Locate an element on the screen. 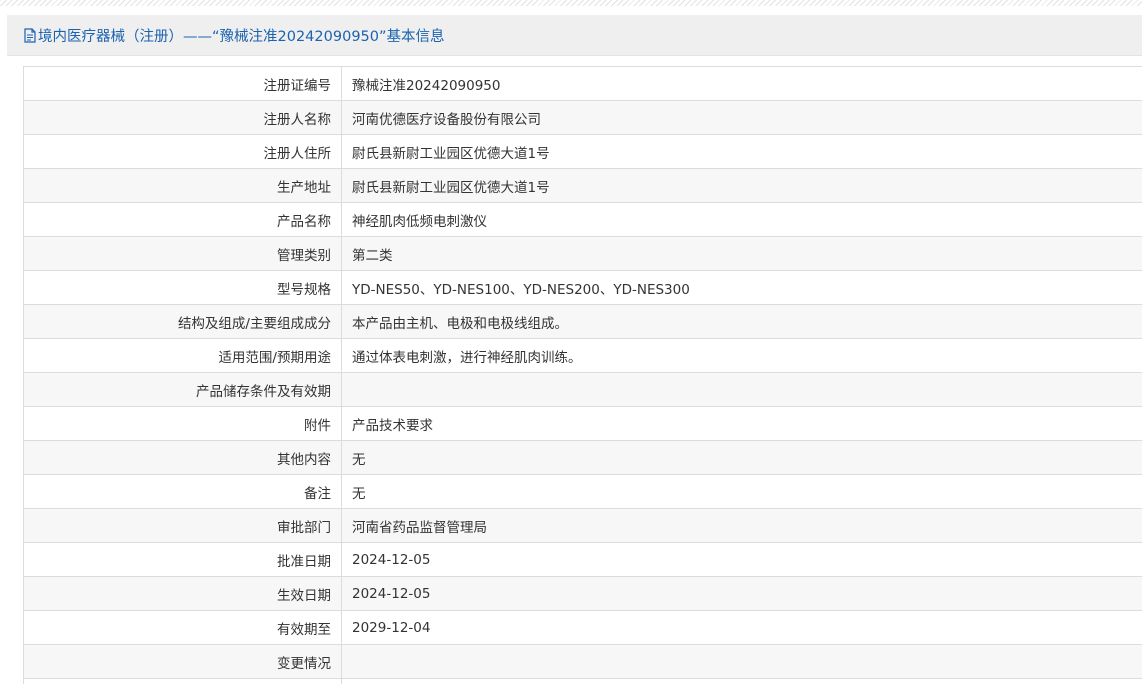  row-label: 适用范围/预期用途 is located at coordinates (182, 355).